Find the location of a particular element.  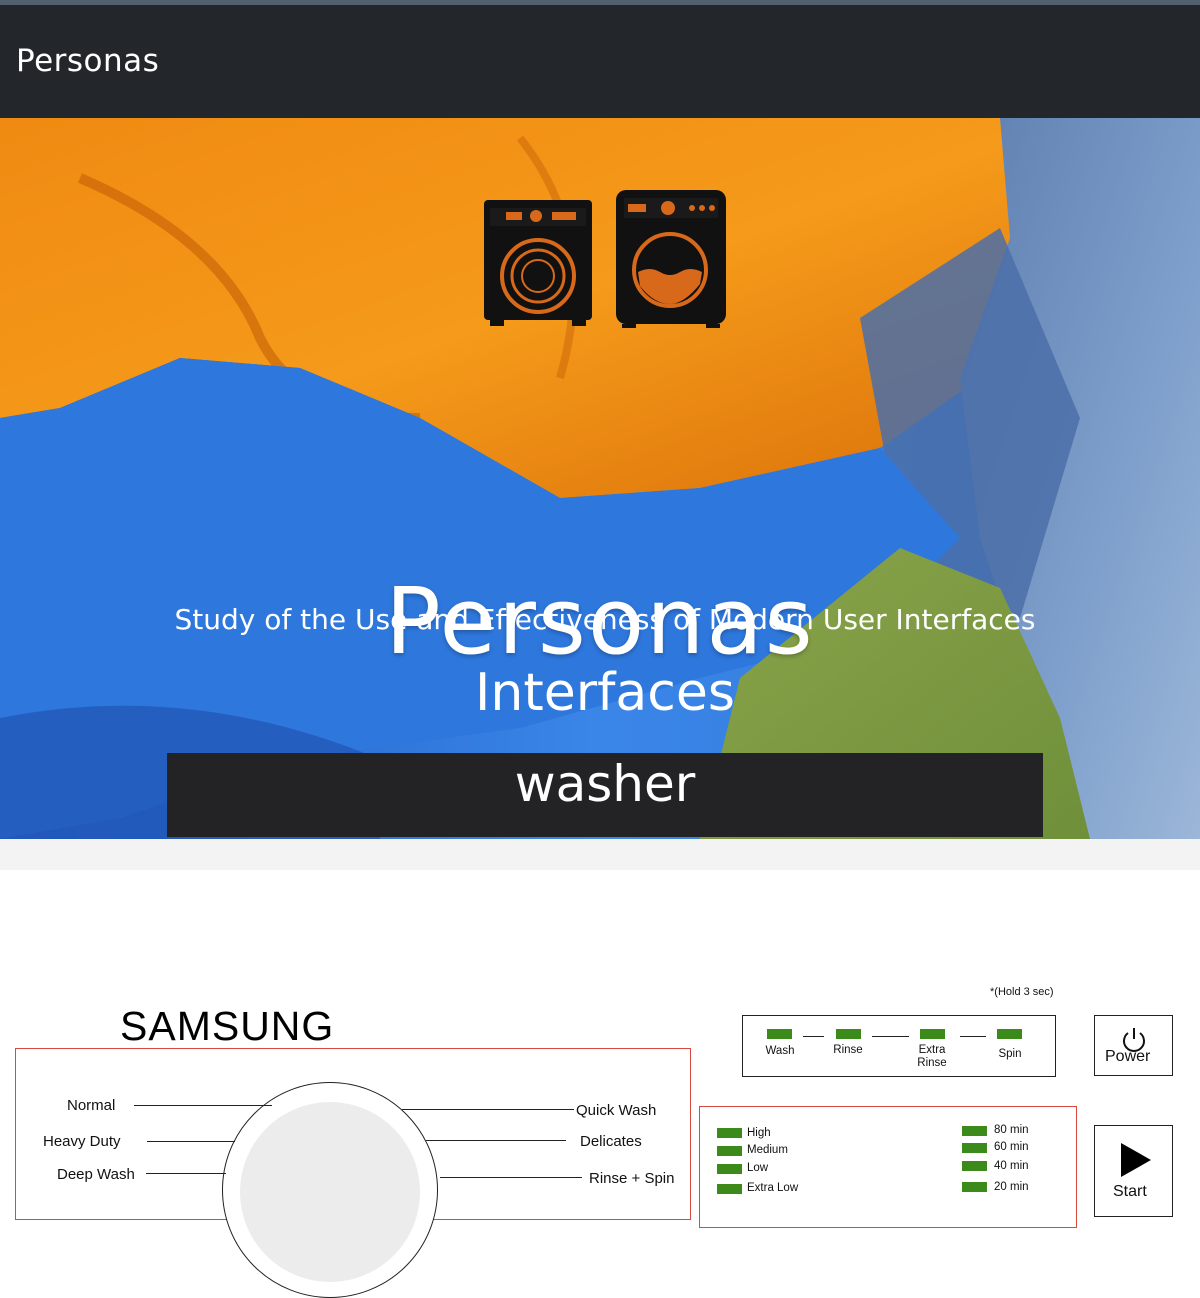

stage-light-wash is located at coordinates (779, 1034).